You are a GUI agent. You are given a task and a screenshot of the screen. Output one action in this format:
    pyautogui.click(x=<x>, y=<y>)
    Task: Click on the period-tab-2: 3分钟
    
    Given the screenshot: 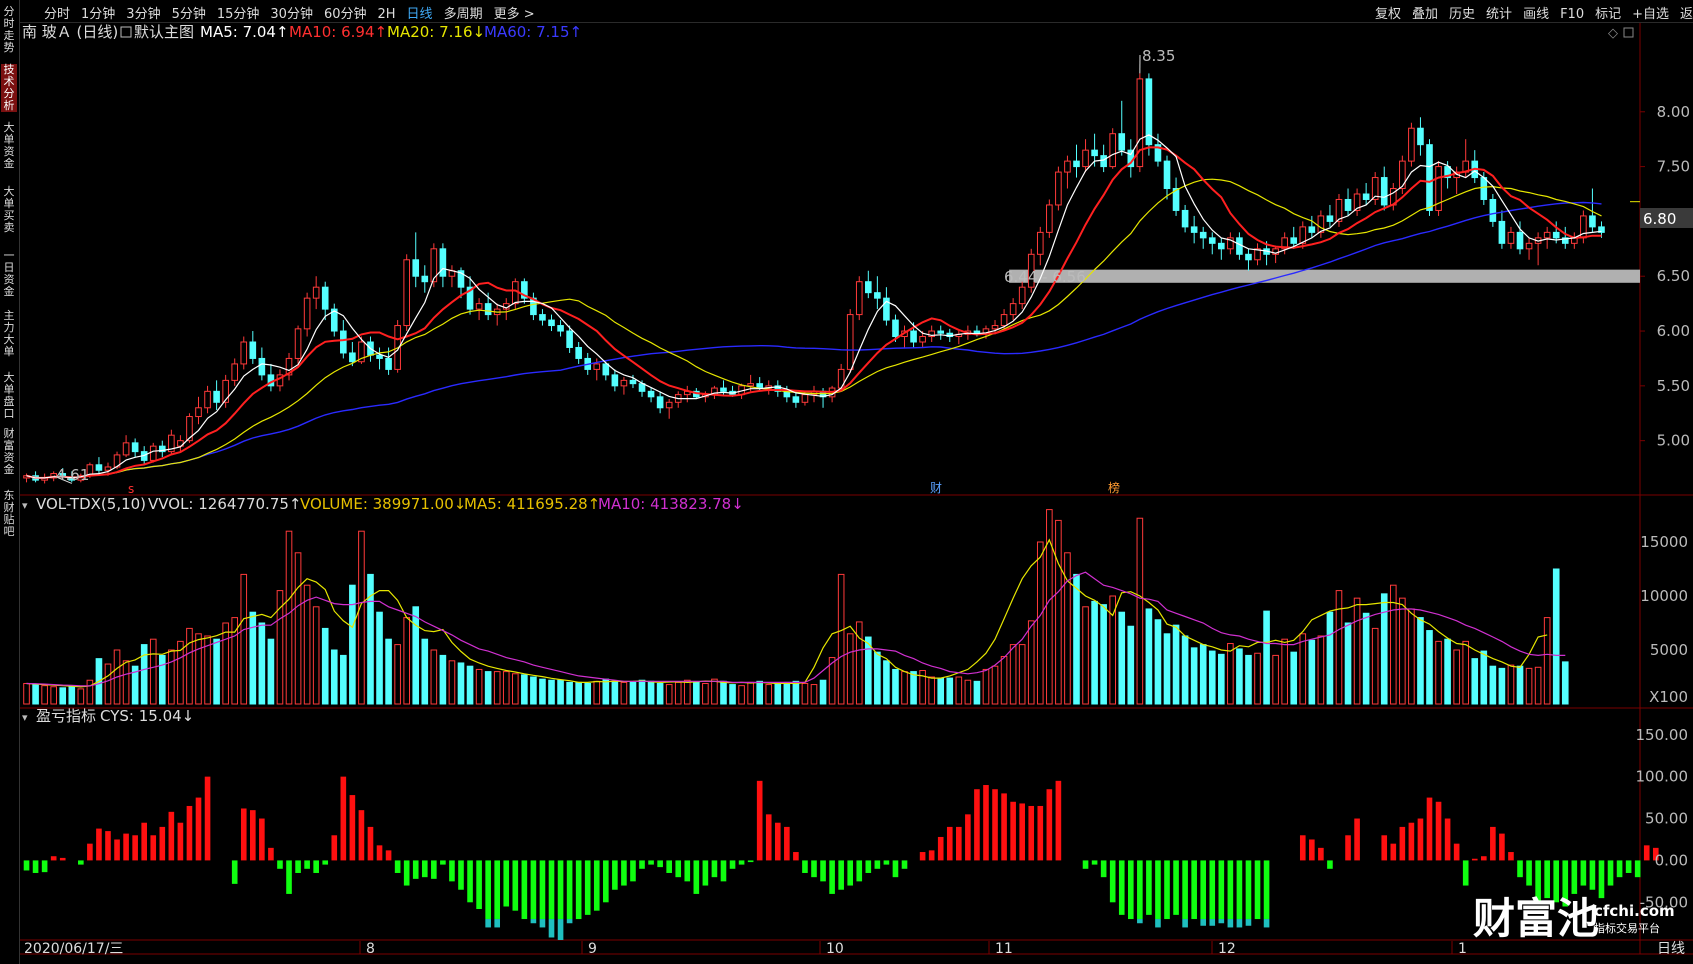 What is the action you would take?
    pyautogui.click(x=143, y=12)
    